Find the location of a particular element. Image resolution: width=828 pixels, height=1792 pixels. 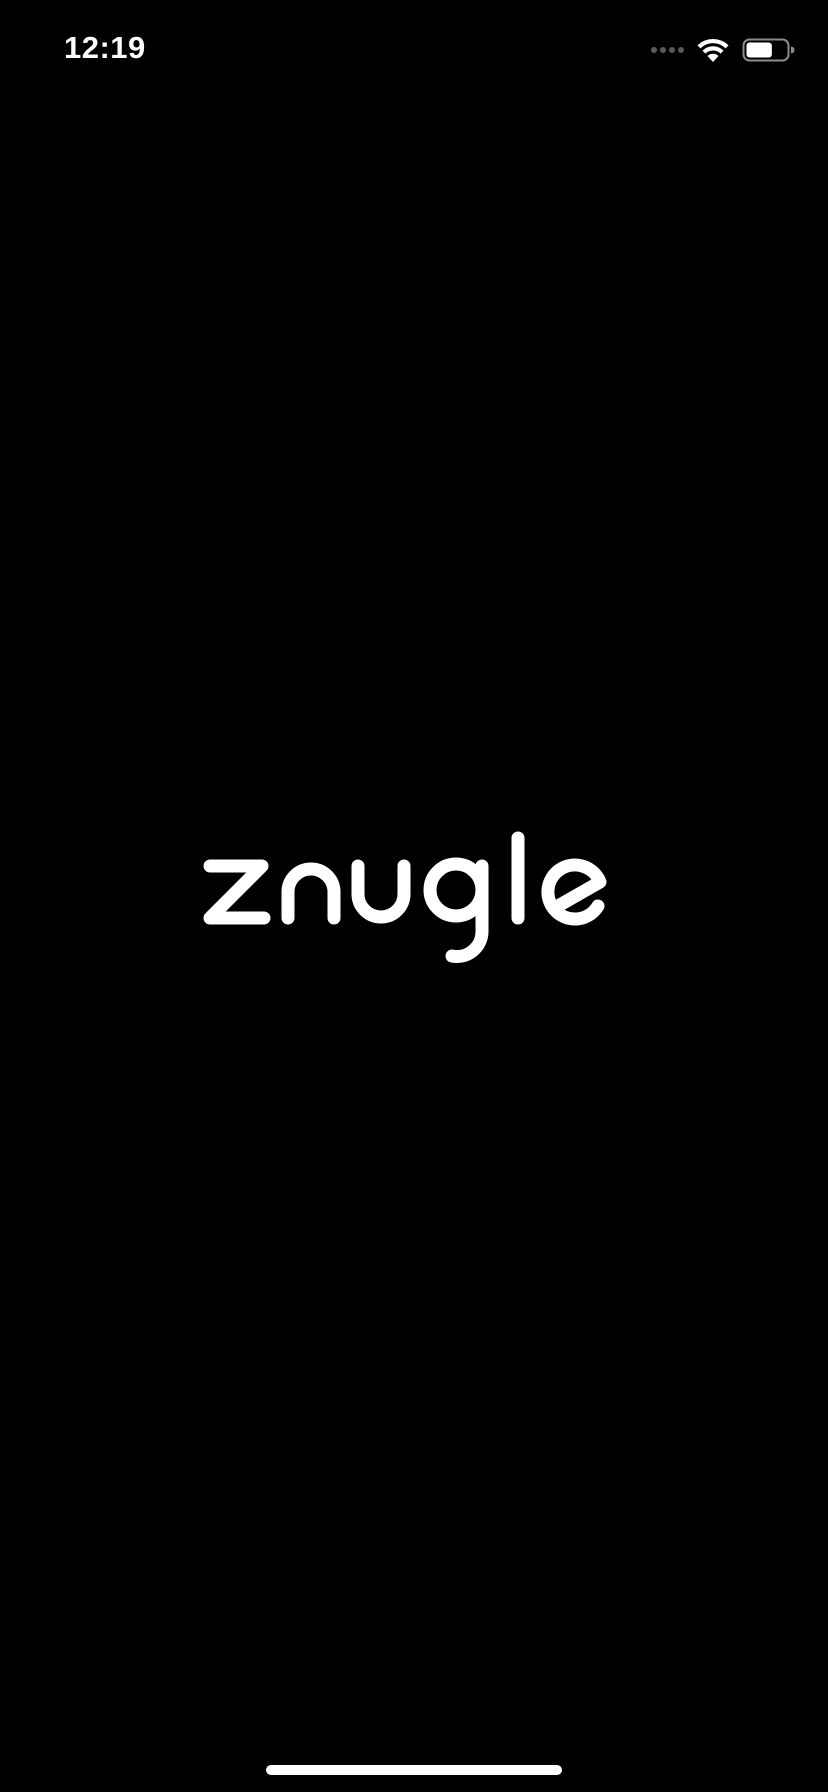

cellular-signal-icon is located at coordinates (667, 50).